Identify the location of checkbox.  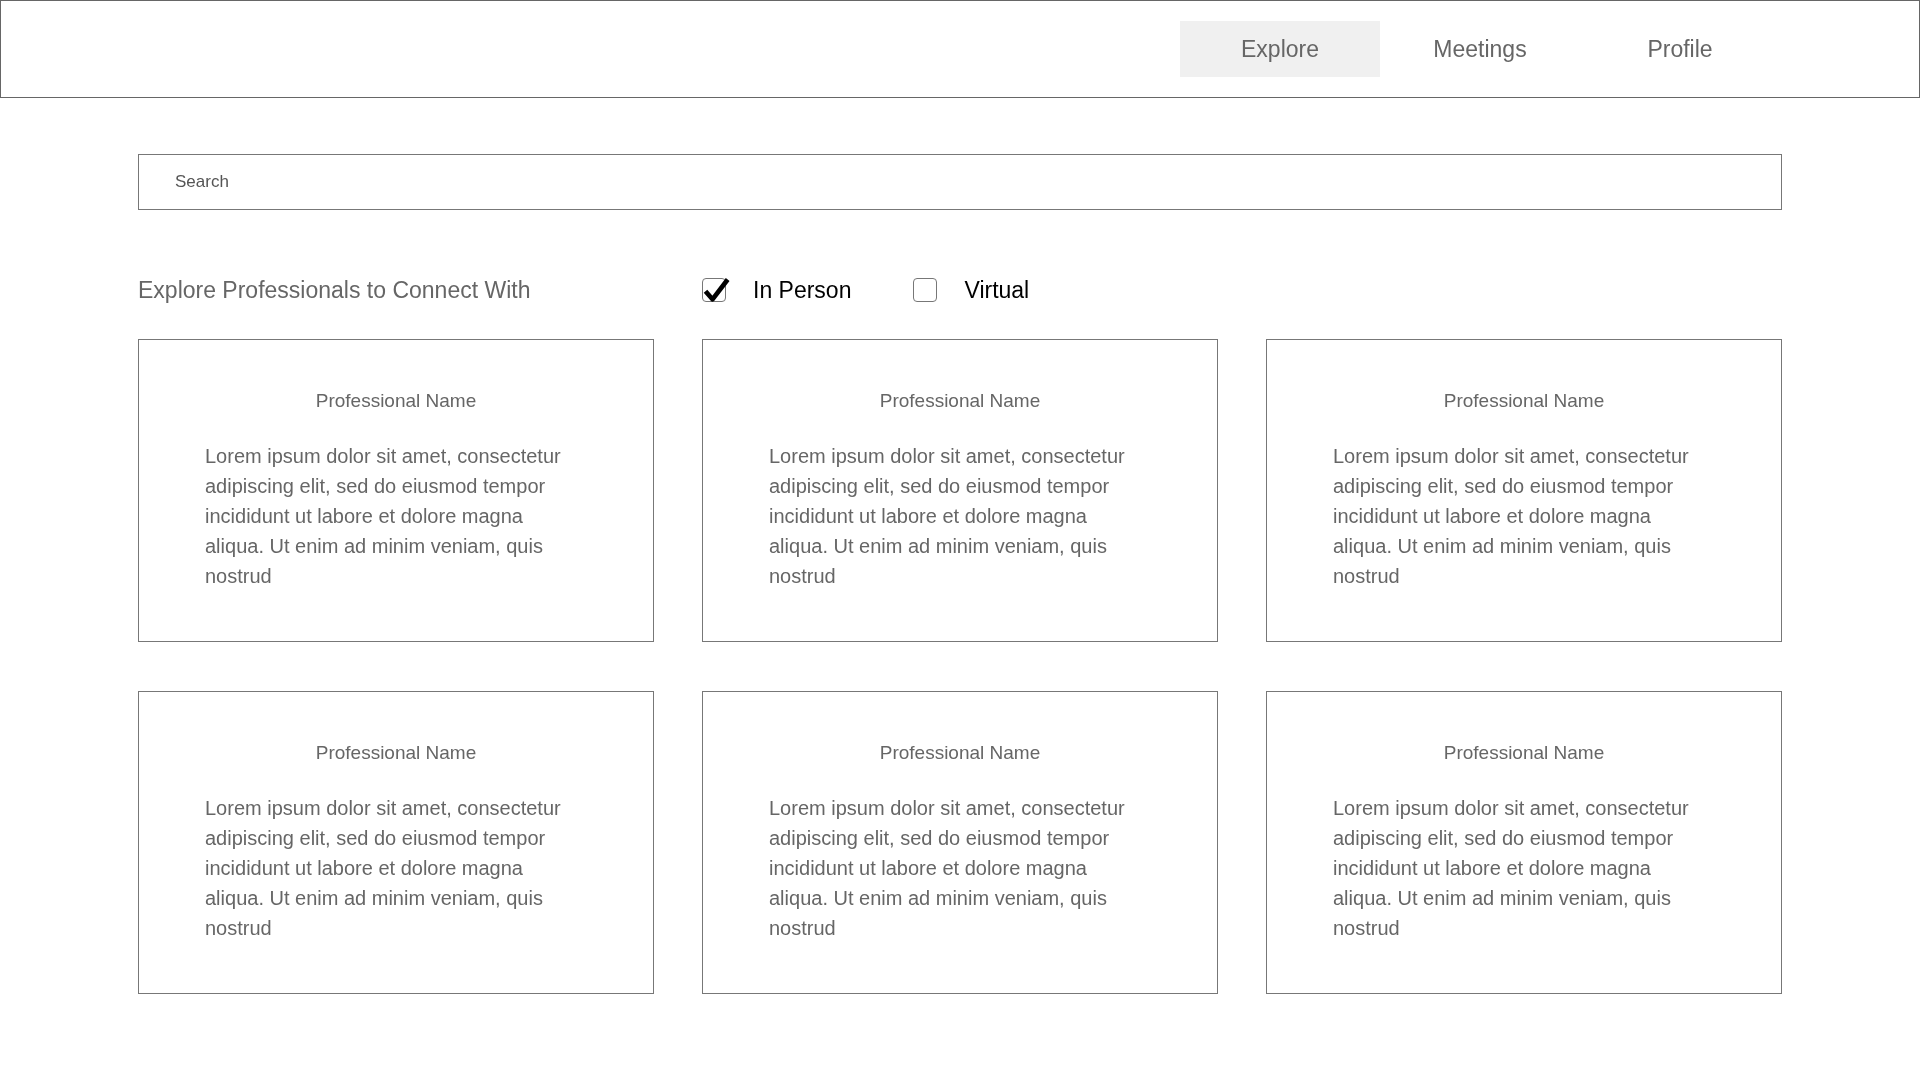
(925, 290).